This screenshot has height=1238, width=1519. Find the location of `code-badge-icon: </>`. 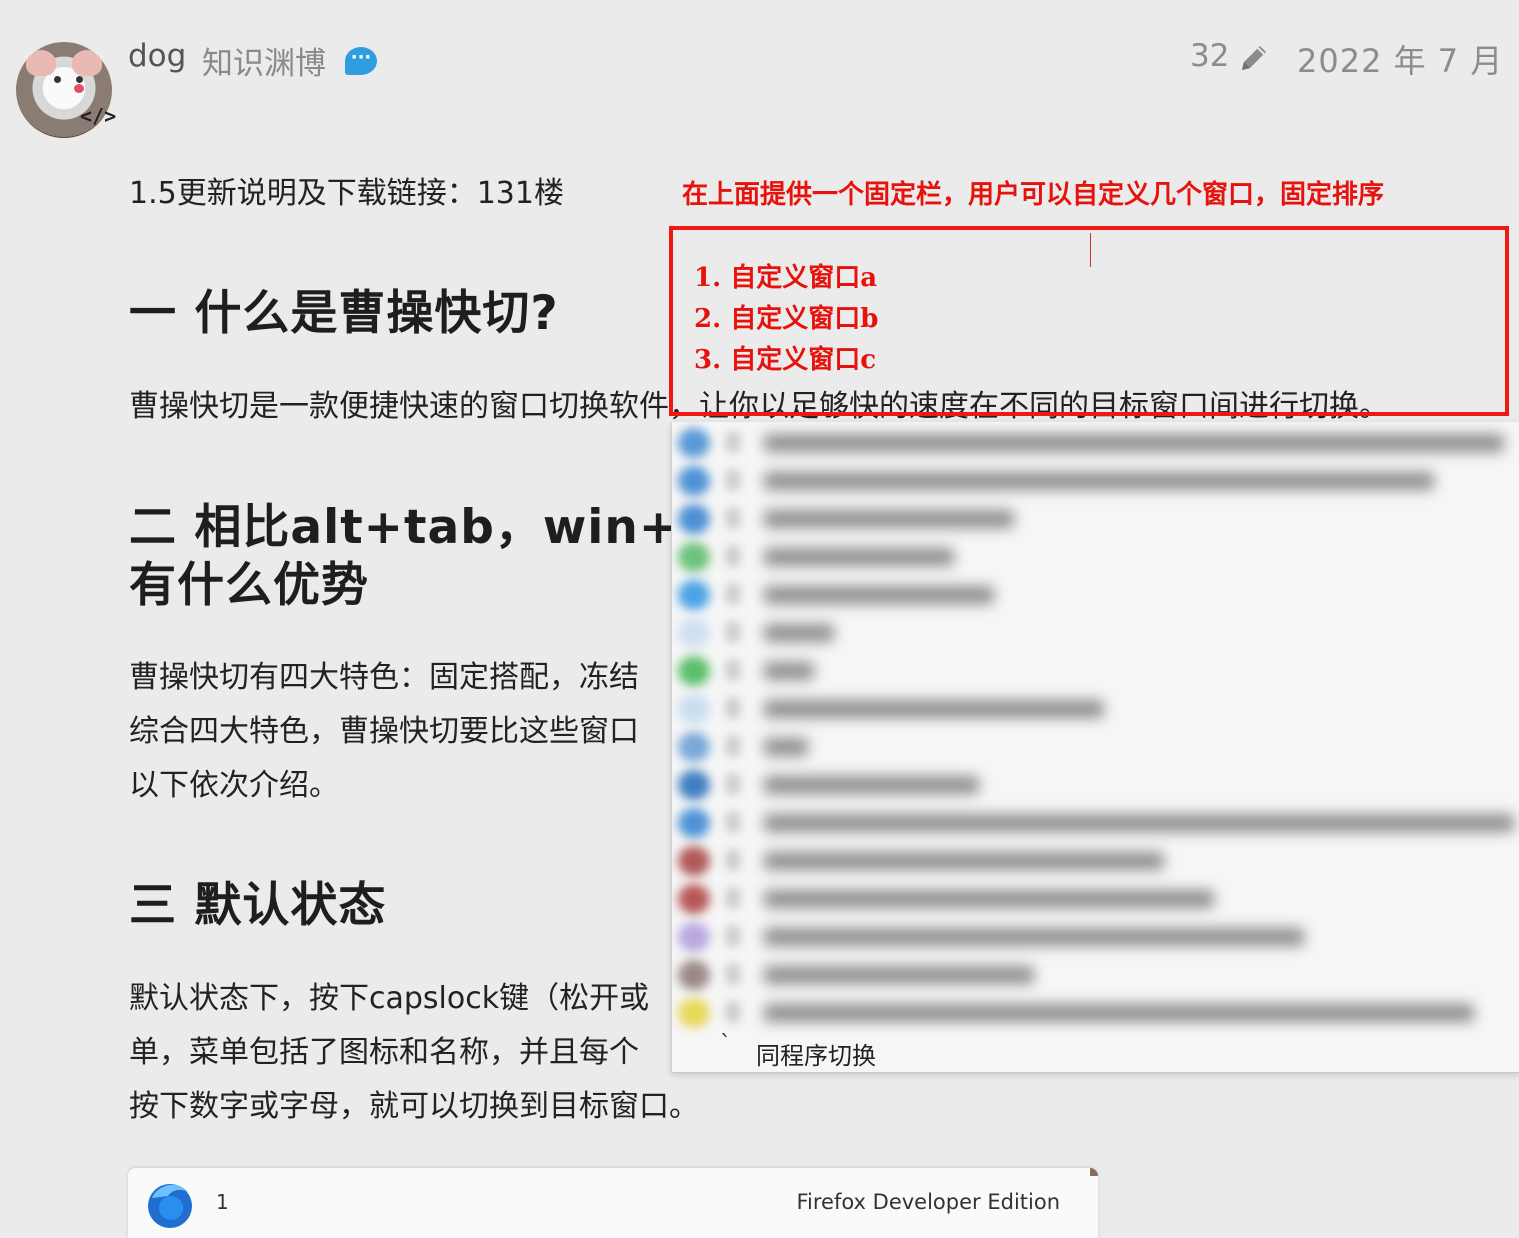

code-badge-icon: </> is located at coordinates (98, 116).